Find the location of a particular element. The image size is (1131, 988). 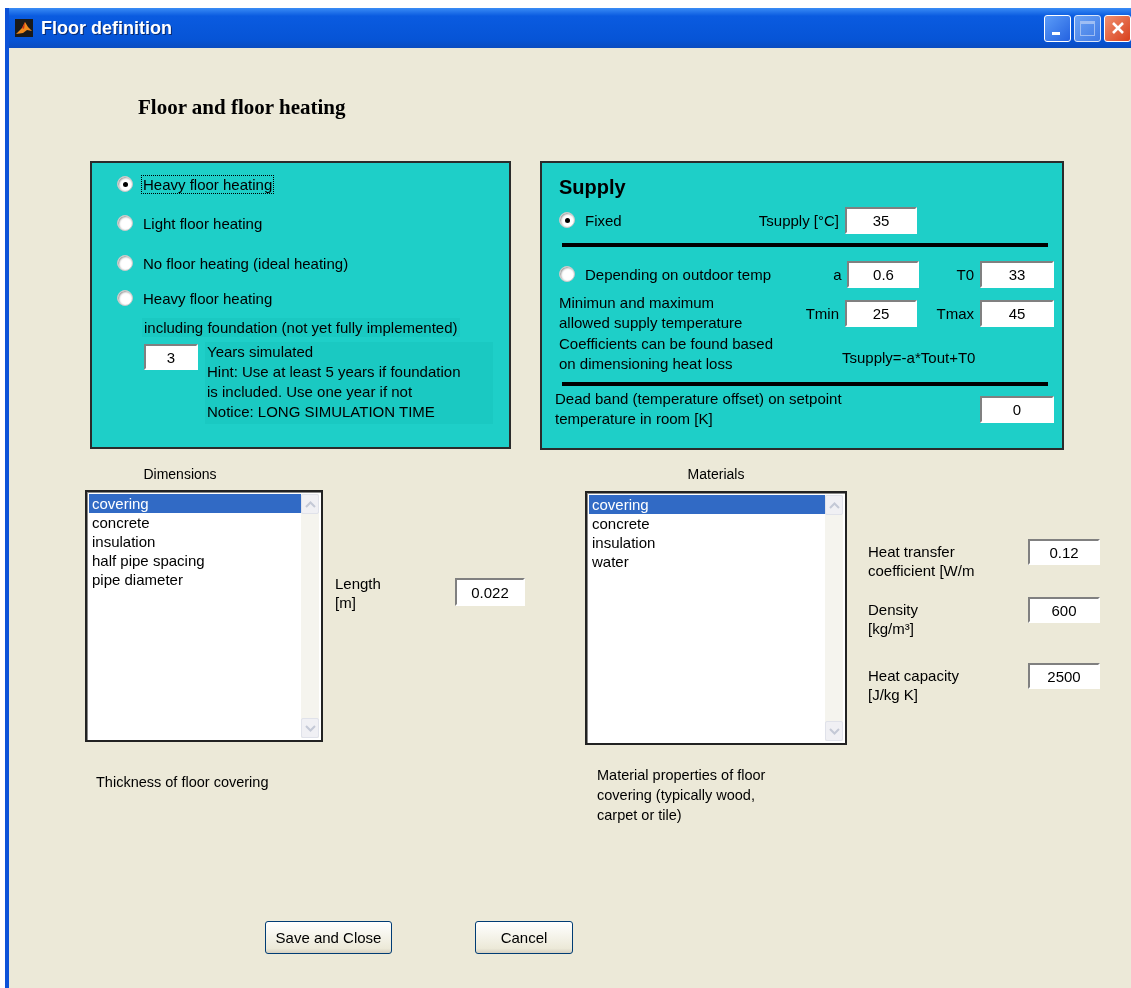

field-label: Length [m] is located at coordinates (358, 593).